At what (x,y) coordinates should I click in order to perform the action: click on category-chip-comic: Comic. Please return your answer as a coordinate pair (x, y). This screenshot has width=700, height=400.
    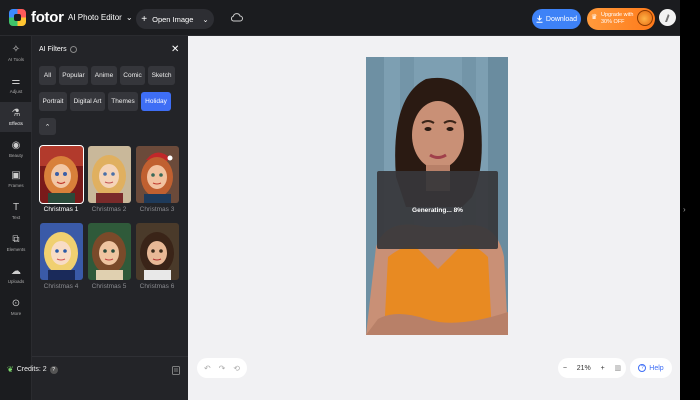
    Looking at the image, I should click on (132, 75).